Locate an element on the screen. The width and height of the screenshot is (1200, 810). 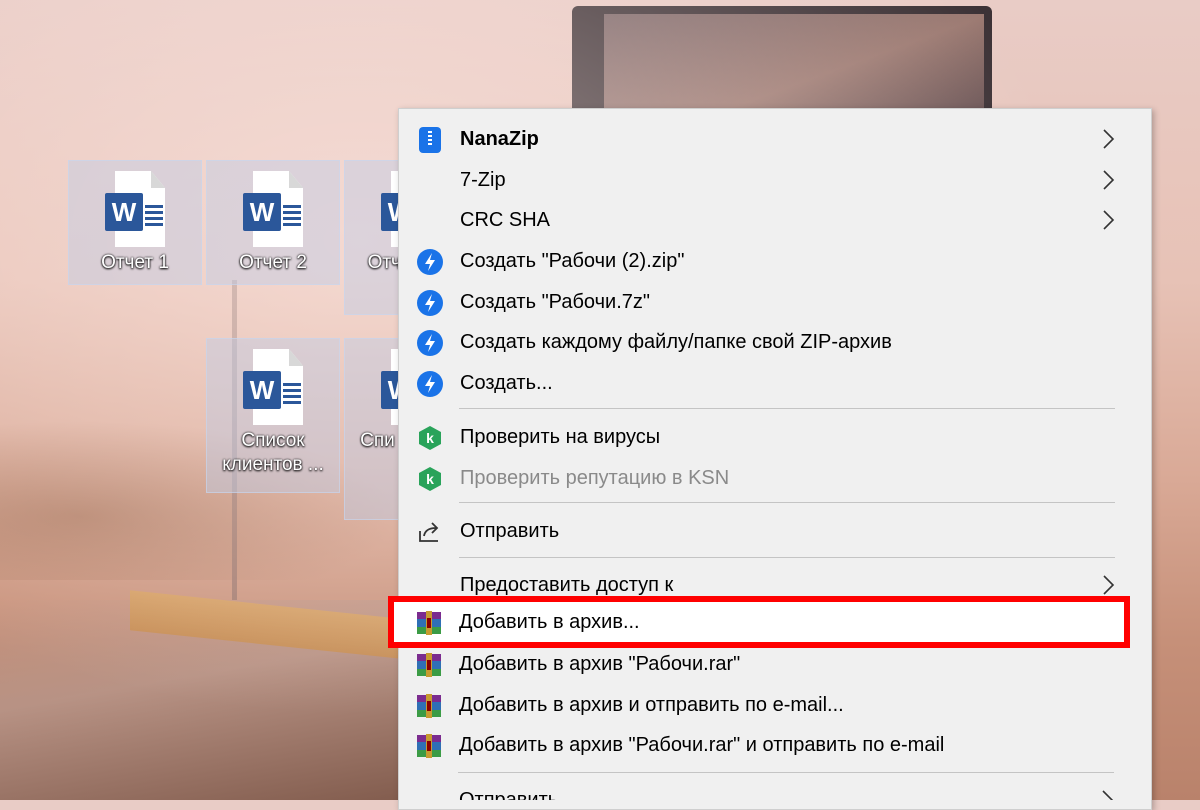
background-billboard is located at coordinates (782, 61).